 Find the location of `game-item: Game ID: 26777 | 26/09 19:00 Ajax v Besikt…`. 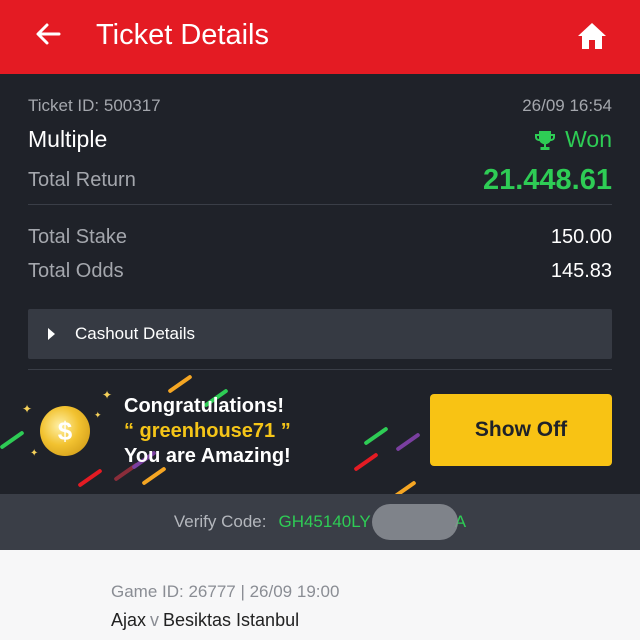

game-item: Game ID: 26777 | 26/09 19:00 Ajax v Besikt… is located at coordinates (320, 595).